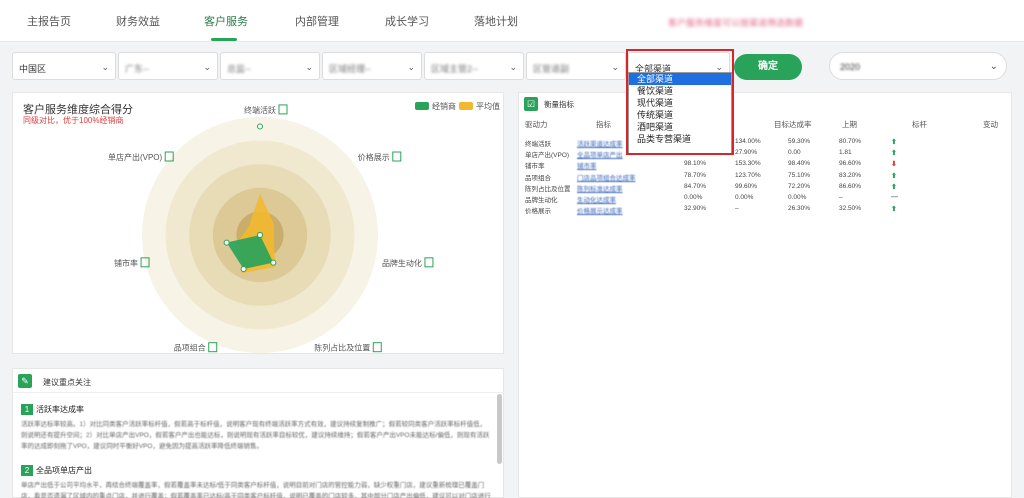 The height and width of the screenshot is (498, 1024). Describe the element at coordinates (454, 69) in the screenshot. I see `area-supervisor-select-value: 区域主管2--` at that location.